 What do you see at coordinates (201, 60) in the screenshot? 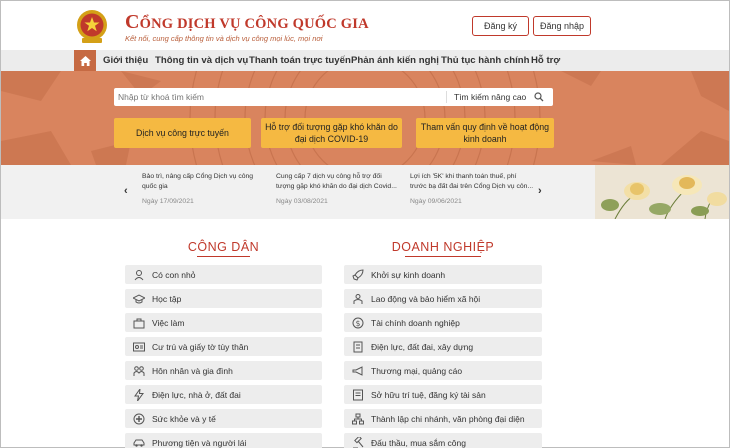
I see `nav-item-thong-tin-dich-vu: Thông tin và dịch vụ` at bounding box center [201, 60].